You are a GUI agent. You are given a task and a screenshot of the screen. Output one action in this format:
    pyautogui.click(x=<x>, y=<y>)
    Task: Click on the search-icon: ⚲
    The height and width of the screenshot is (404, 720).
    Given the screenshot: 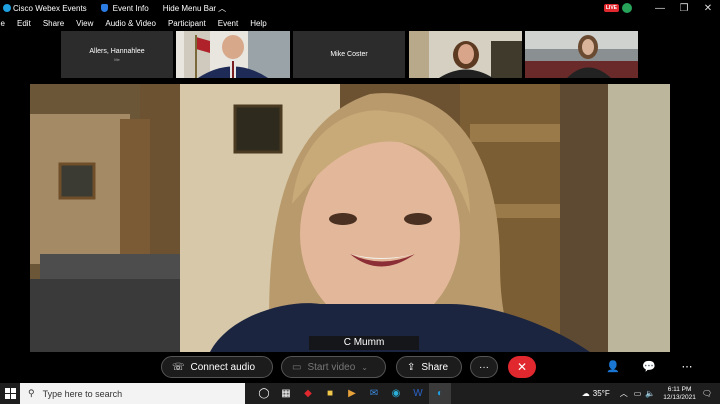 What is the action you would take?
    pyautogui.click(x=31, y=393)
    